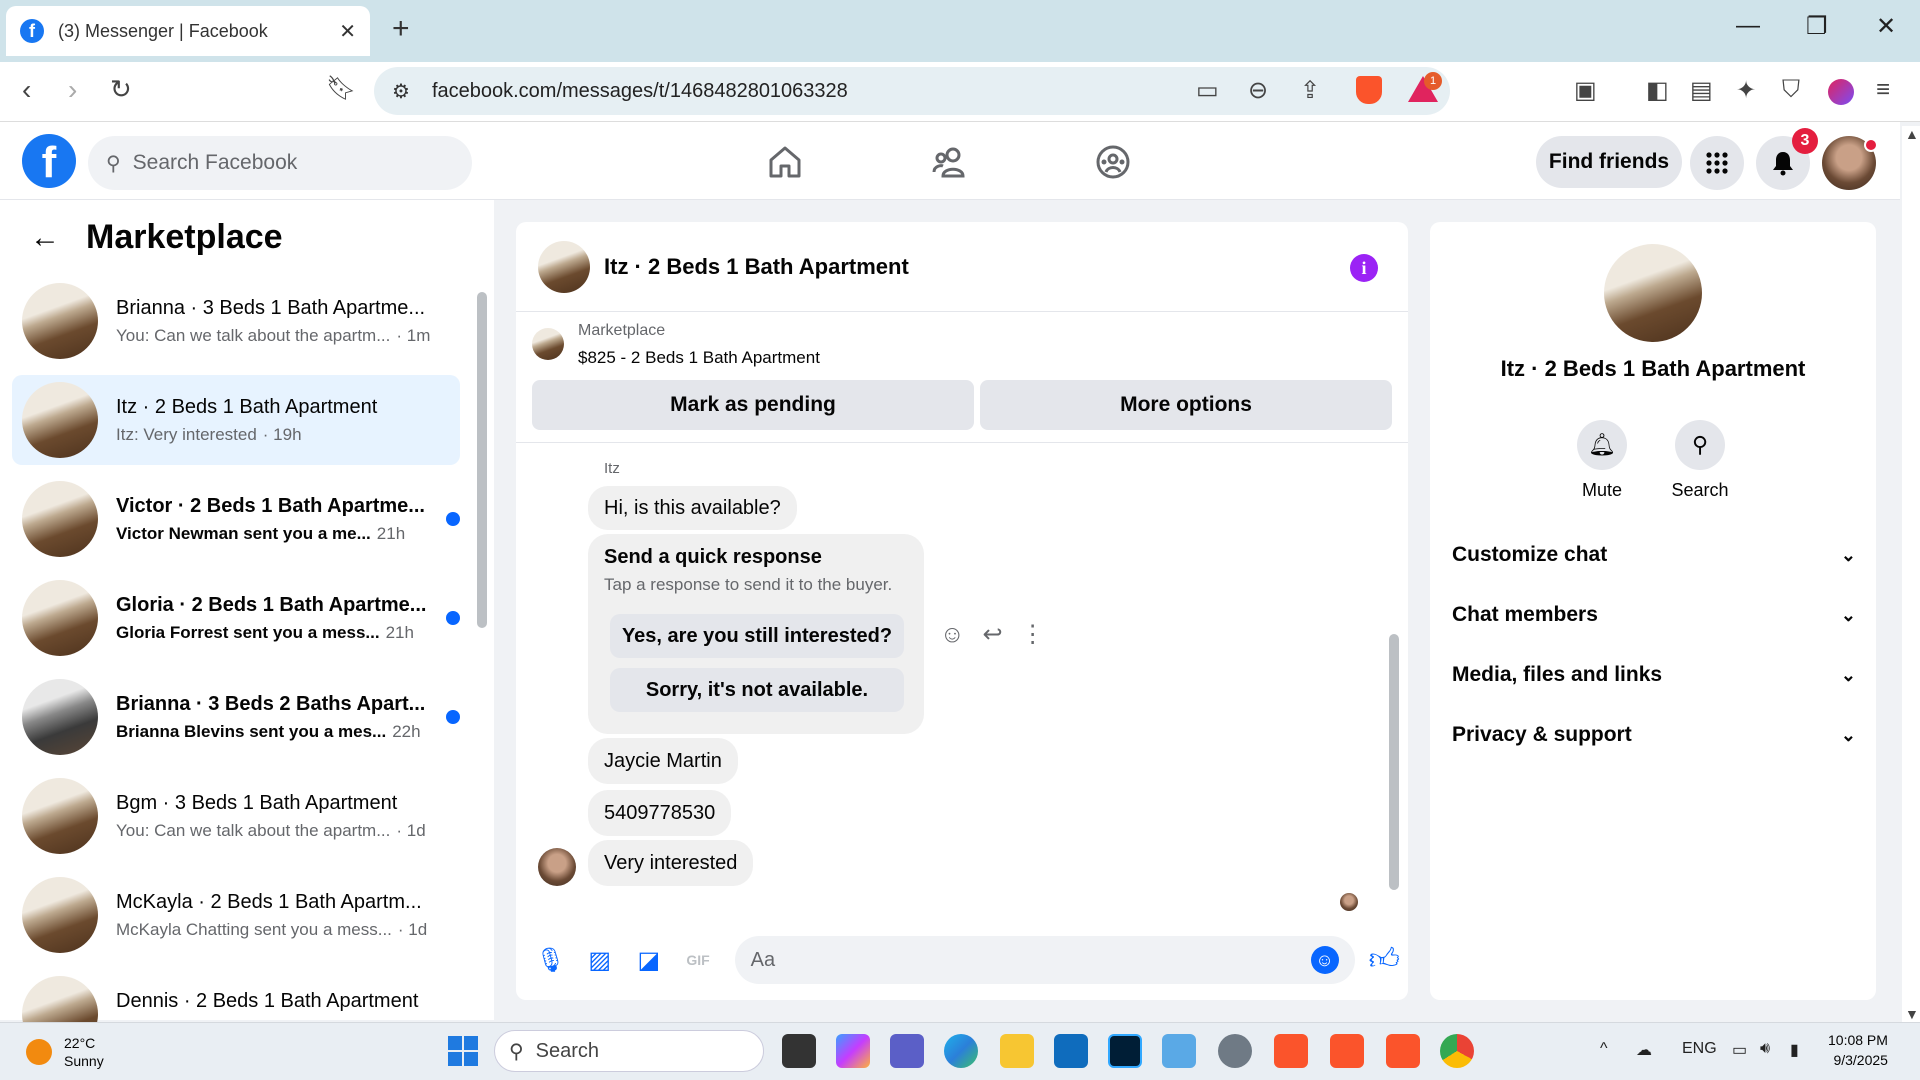  Describe the element at coordinates (907, 1051) in the screenshot. I see `teams-icon` at that location.